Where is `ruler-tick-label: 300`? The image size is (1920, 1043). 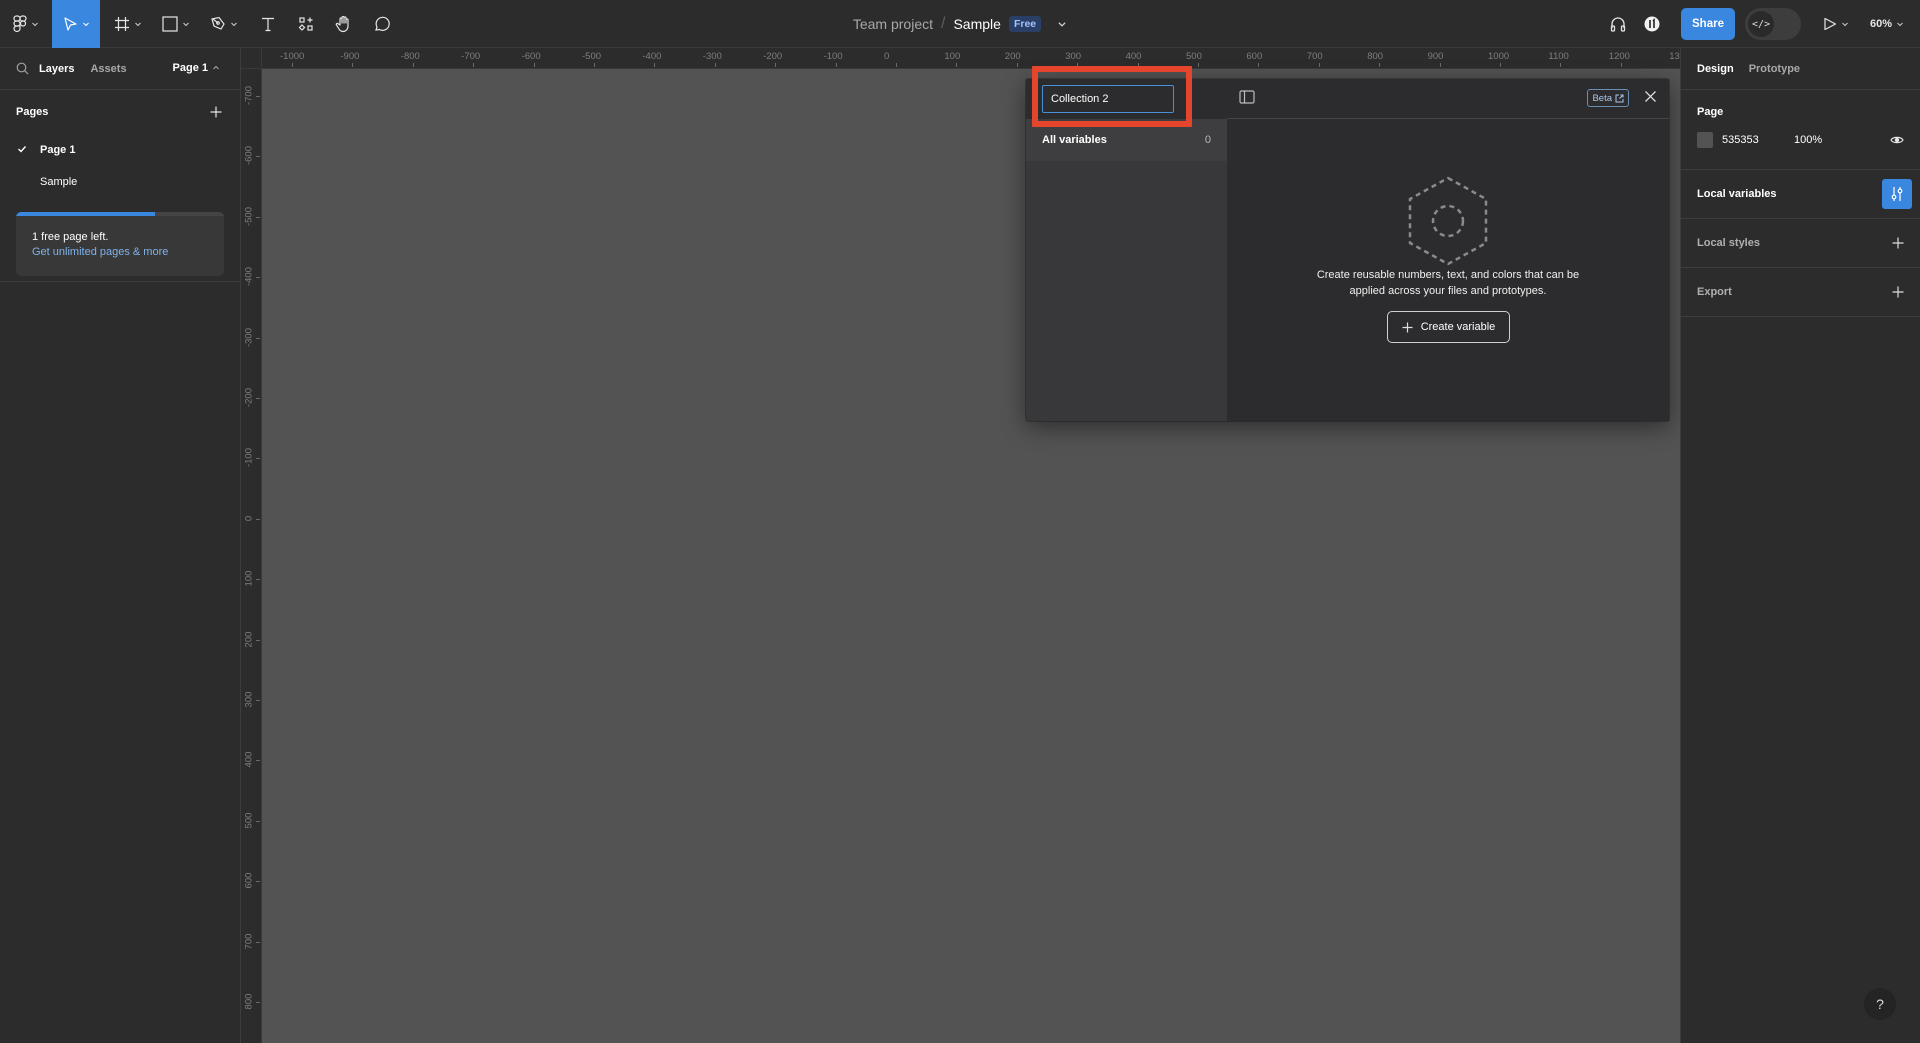
ruler-tick-label: 300 is located at coordinates (249, 699).